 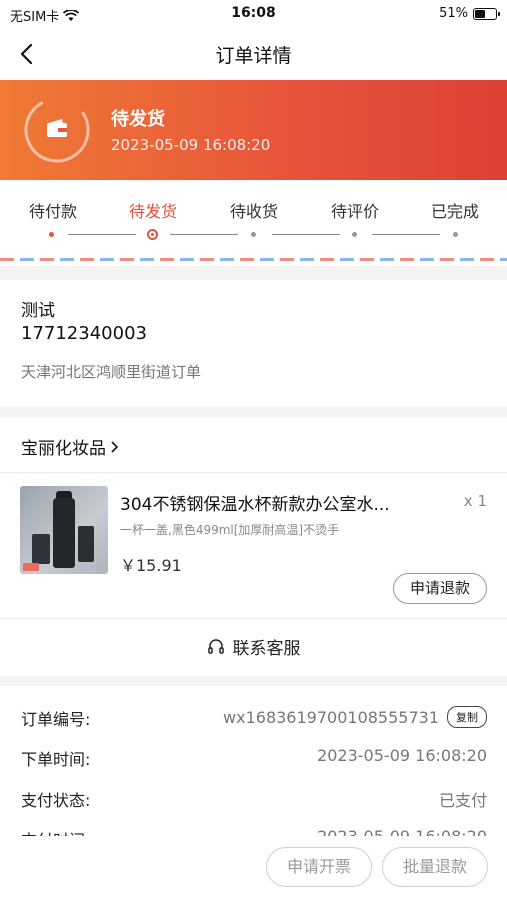 I want to click on status-bar: 无SIM卡 16:08 51%, so click(x=253, y=14).